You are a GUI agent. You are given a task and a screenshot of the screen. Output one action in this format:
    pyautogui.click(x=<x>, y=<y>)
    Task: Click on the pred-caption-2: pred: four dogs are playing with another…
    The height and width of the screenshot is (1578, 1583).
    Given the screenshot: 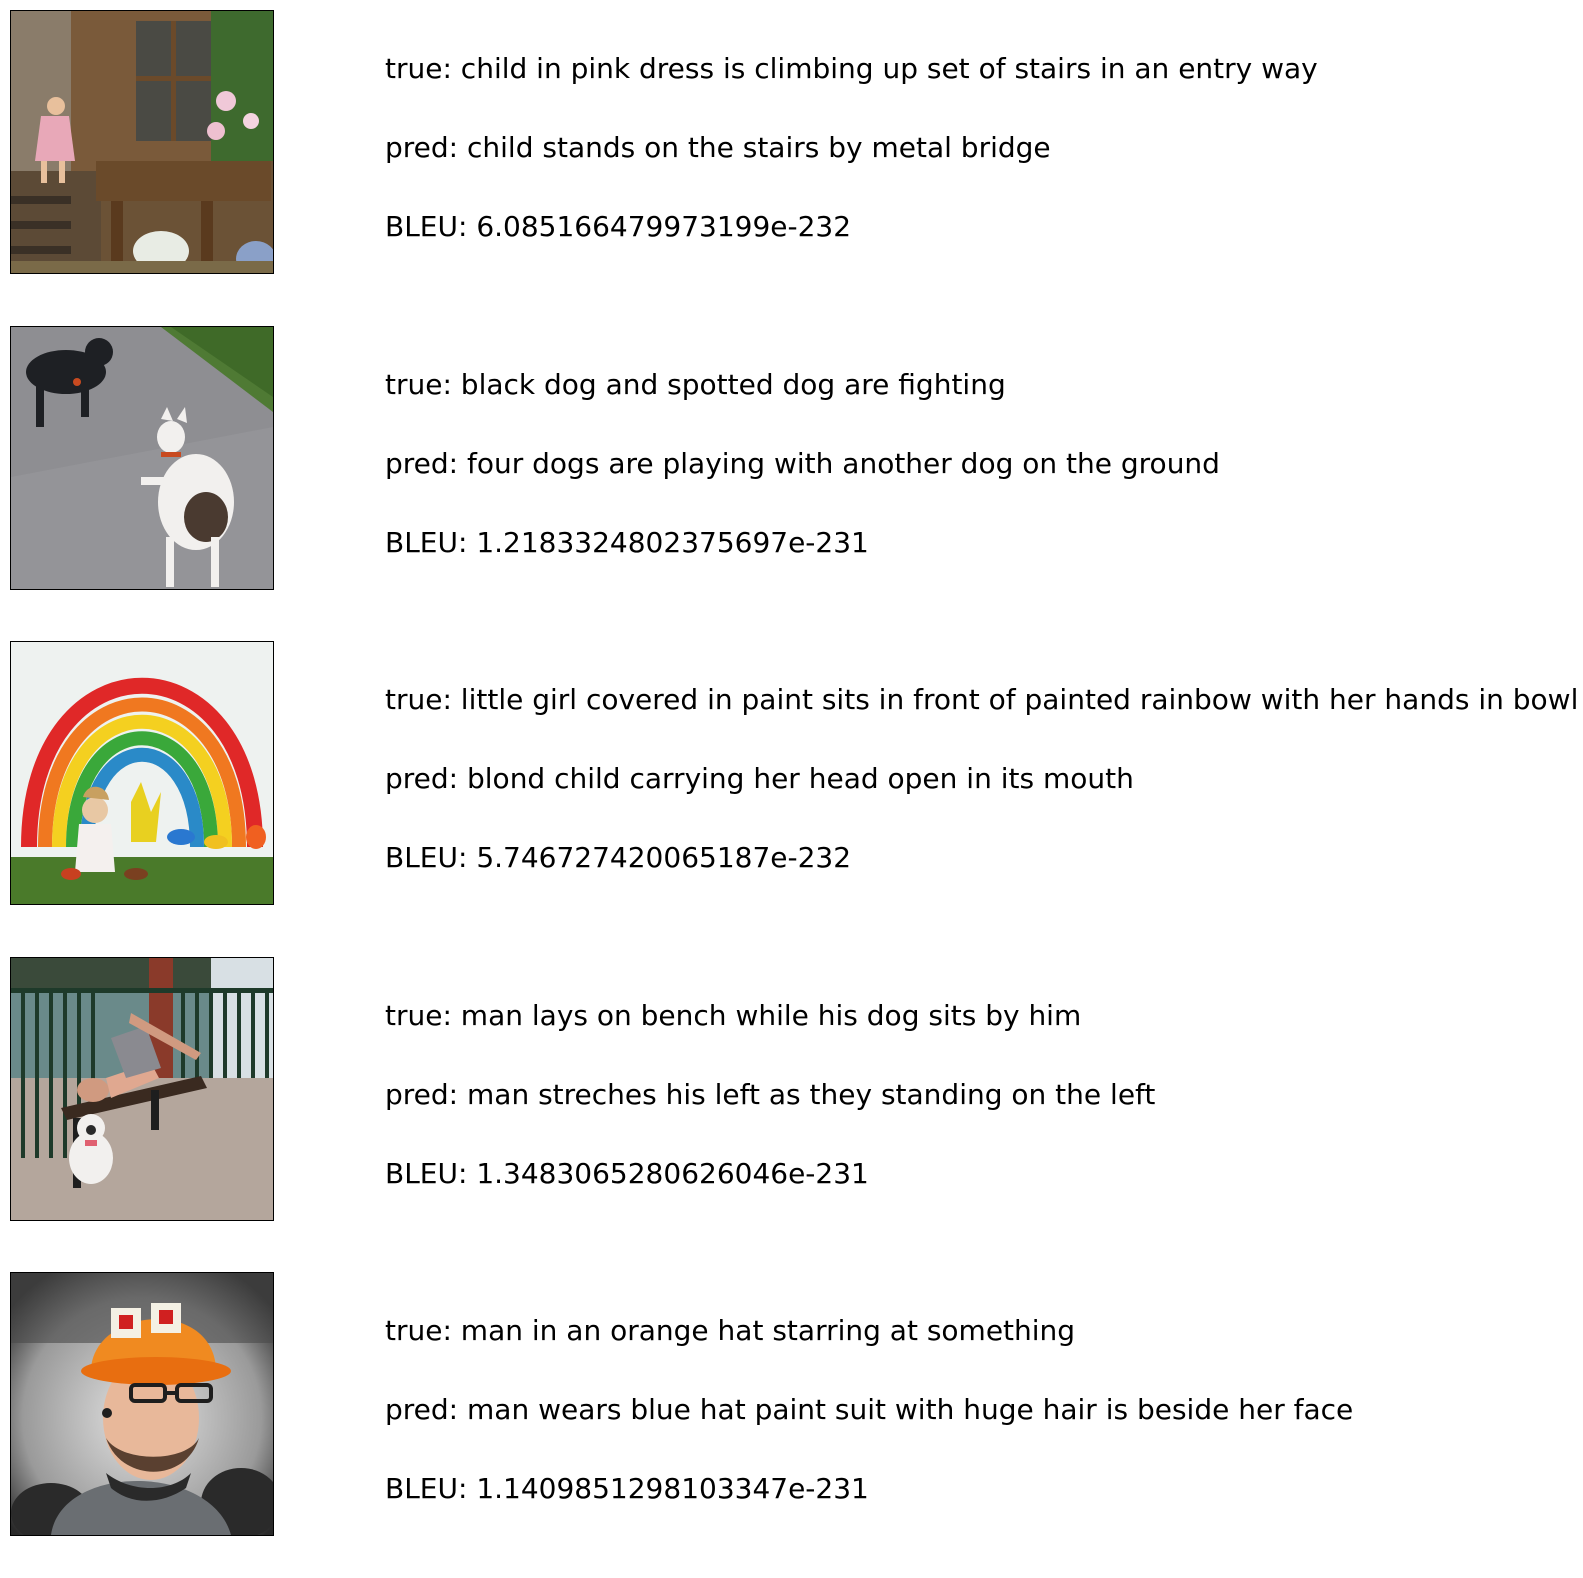 What is the action you would take?
    pyautogui.click(x=802, y=463)
    